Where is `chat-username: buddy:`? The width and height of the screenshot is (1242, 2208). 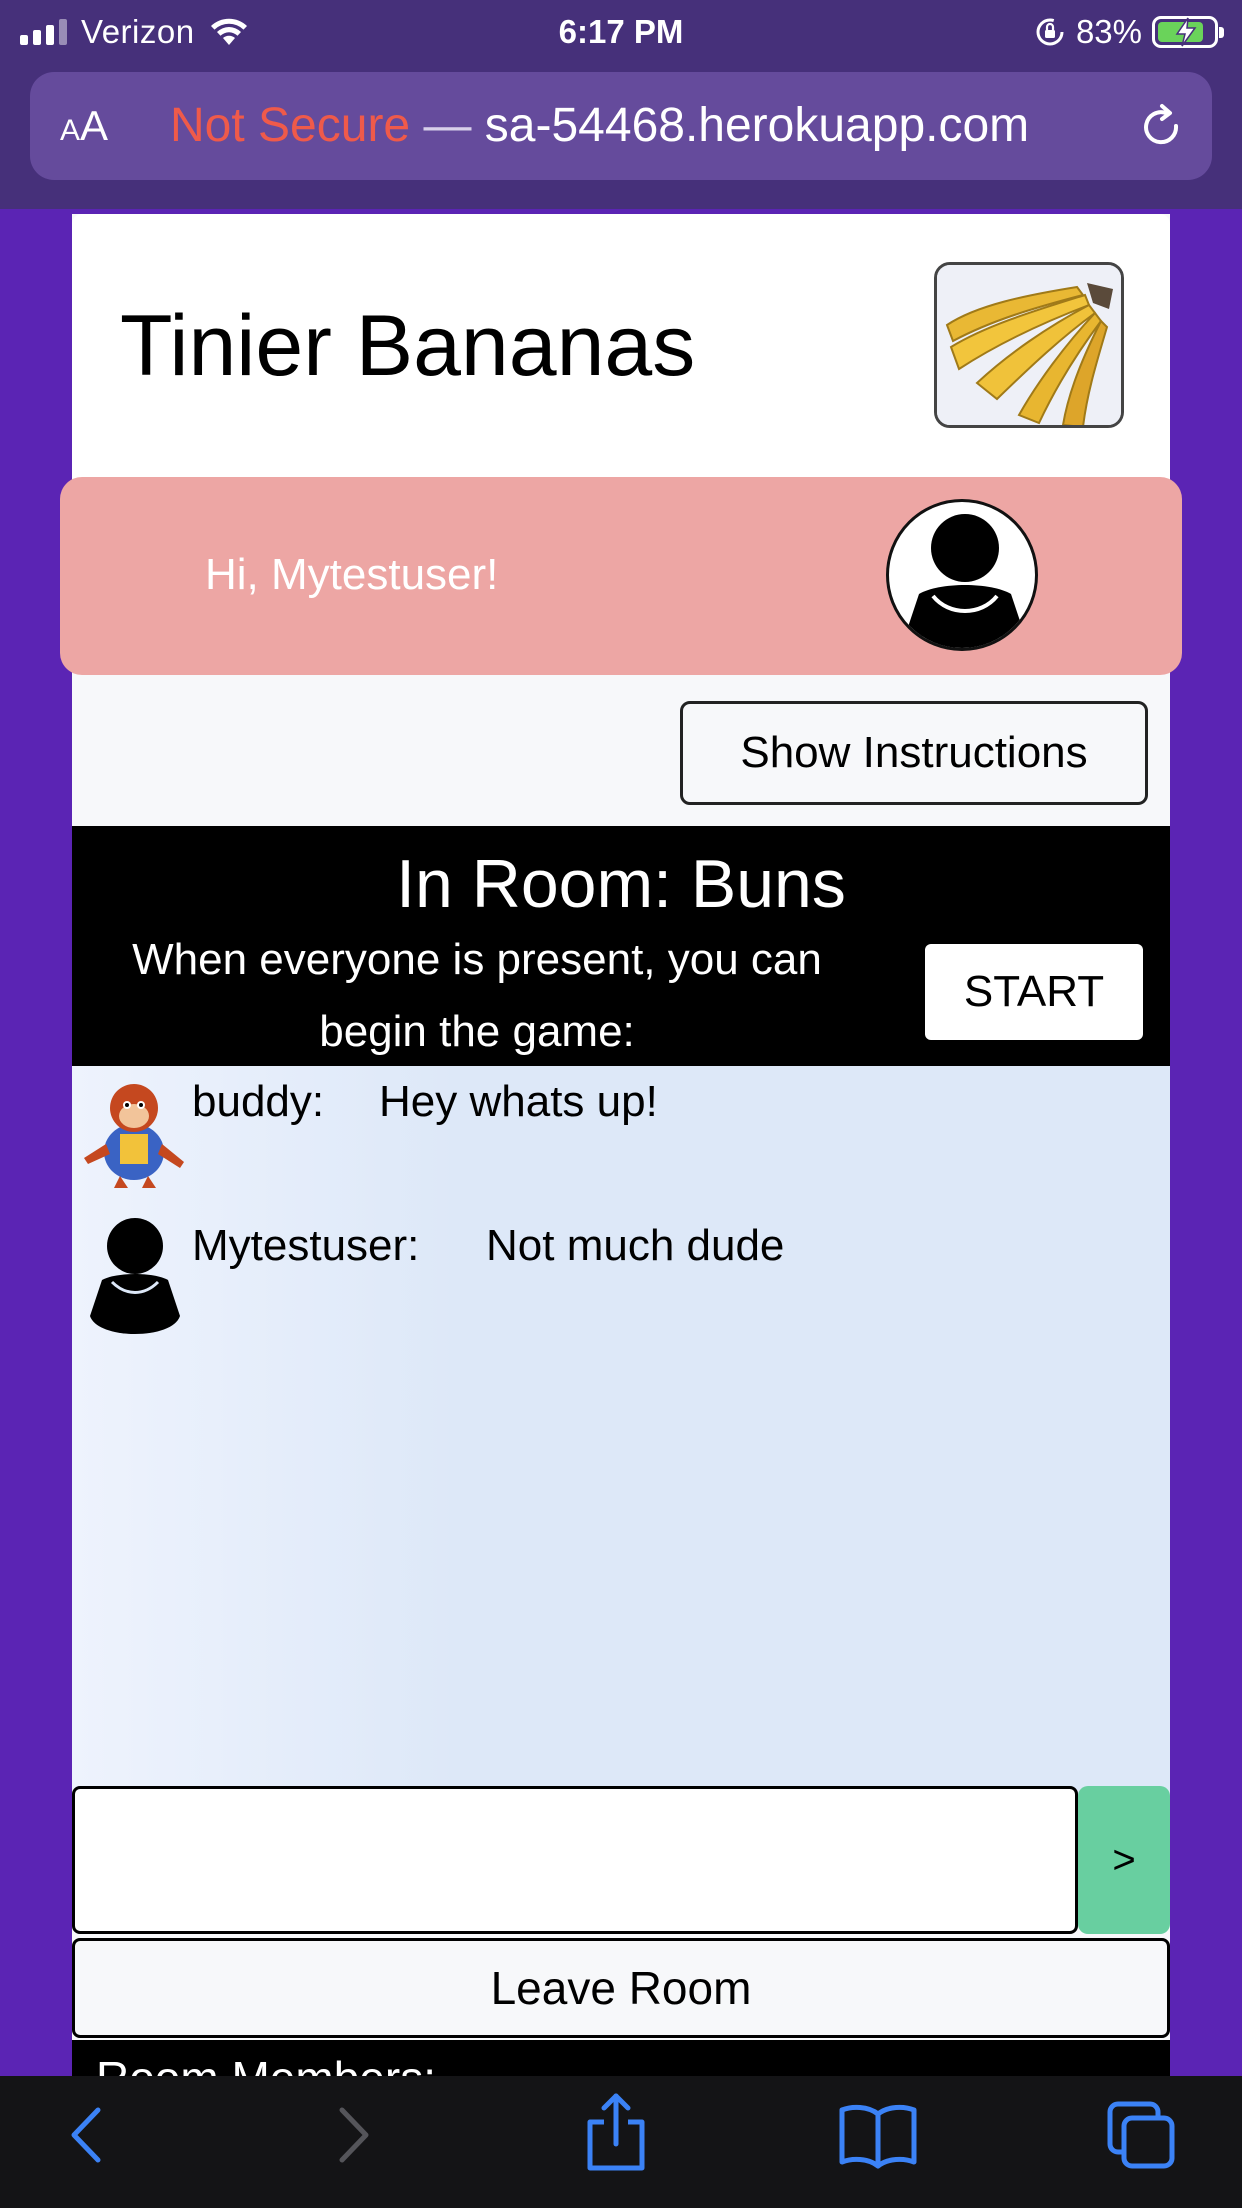 chat-username: buddy: is located at coordinates (258, 1101).